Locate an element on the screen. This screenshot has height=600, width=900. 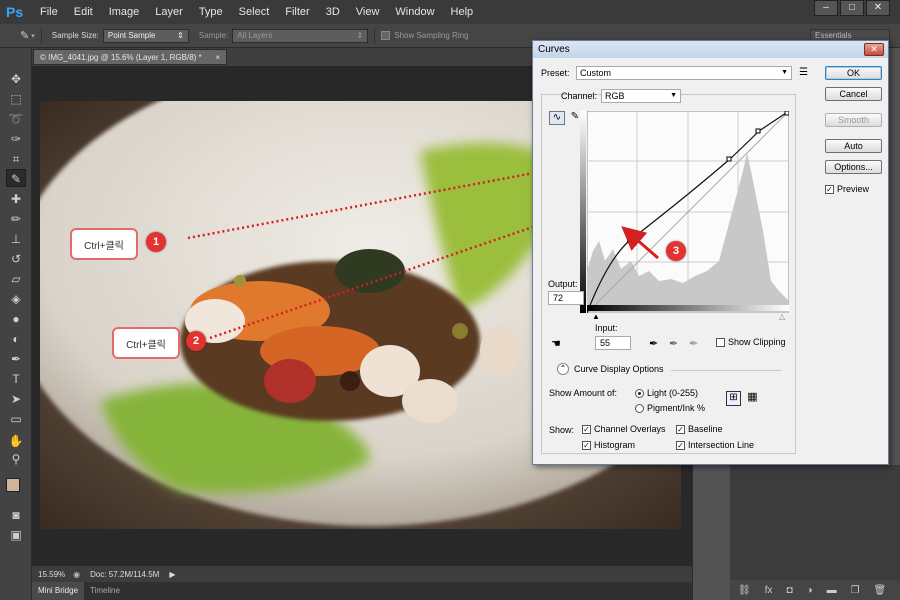
step-badge-3: 3 is located at coordinates (676, 251).